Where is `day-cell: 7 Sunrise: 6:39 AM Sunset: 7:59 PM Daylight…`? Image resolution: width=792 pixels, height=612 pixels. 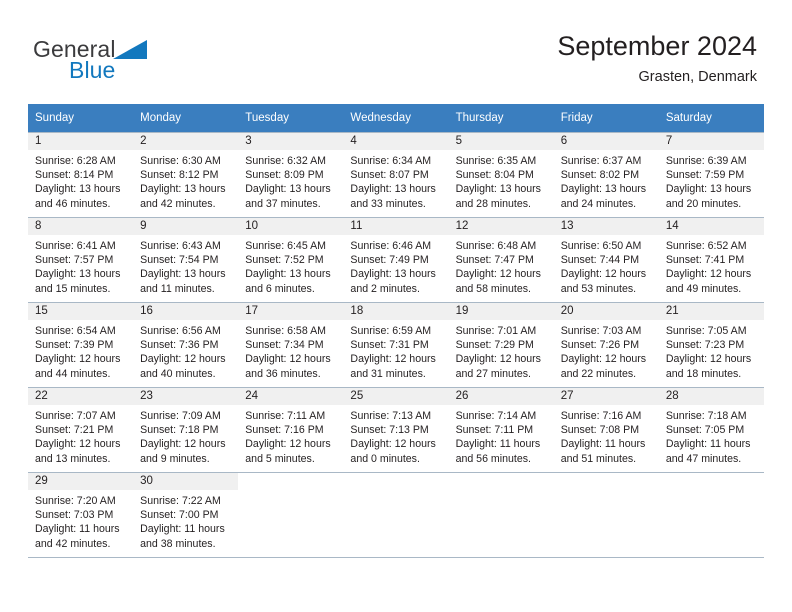
day-cell: 7 Sunrise: 6:39 AM Sunset: 7:59 PM Daylight… is located at coordinates (711, 175).